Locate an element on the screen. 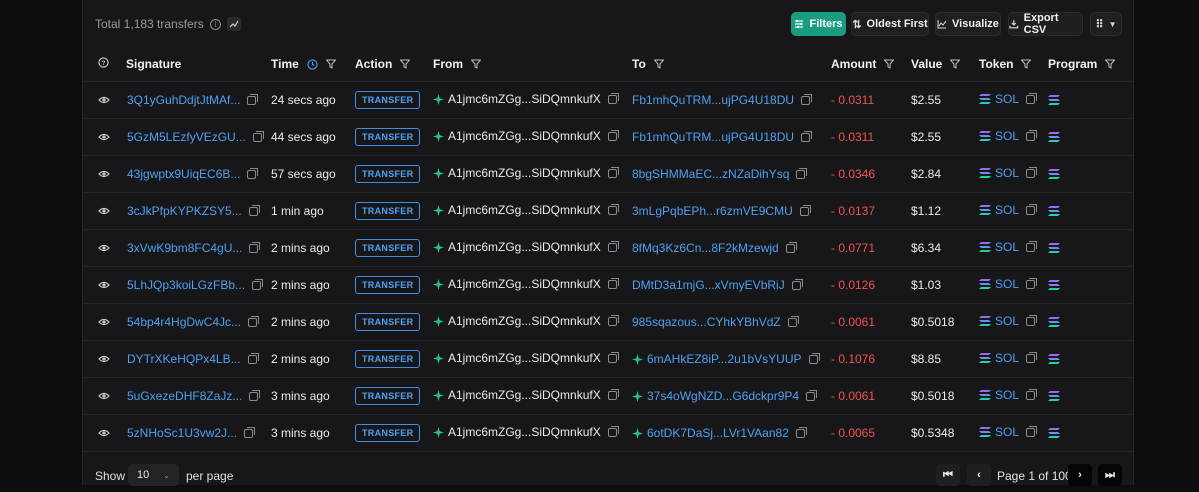  col-program: Program is located at coordinates (1082, 64).